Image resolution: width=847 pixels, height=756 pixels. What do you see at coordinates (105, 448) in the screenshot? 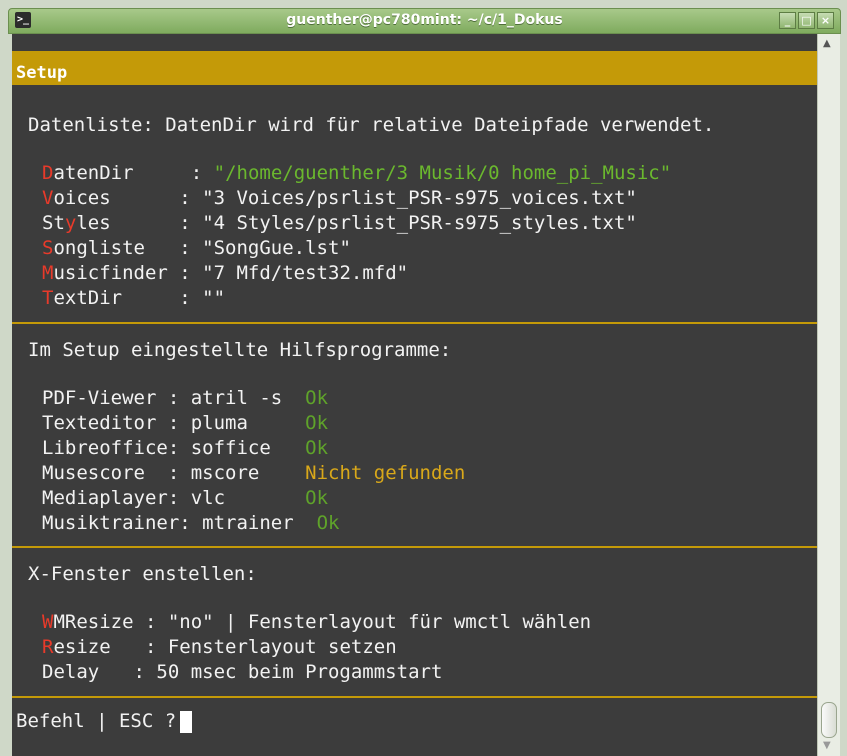
I see `program-name: Libreoffice` at bounding box center [105, 448].